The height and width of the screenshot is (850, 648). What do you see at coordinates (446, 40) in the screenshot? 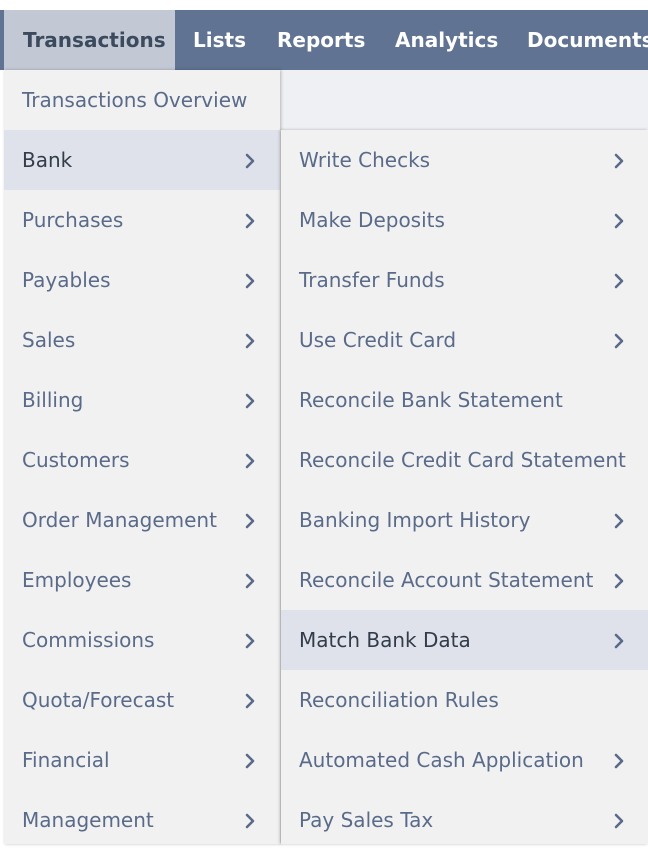
I see `nav-tab-analytics: Analytics` at bounding box center [446, 40].